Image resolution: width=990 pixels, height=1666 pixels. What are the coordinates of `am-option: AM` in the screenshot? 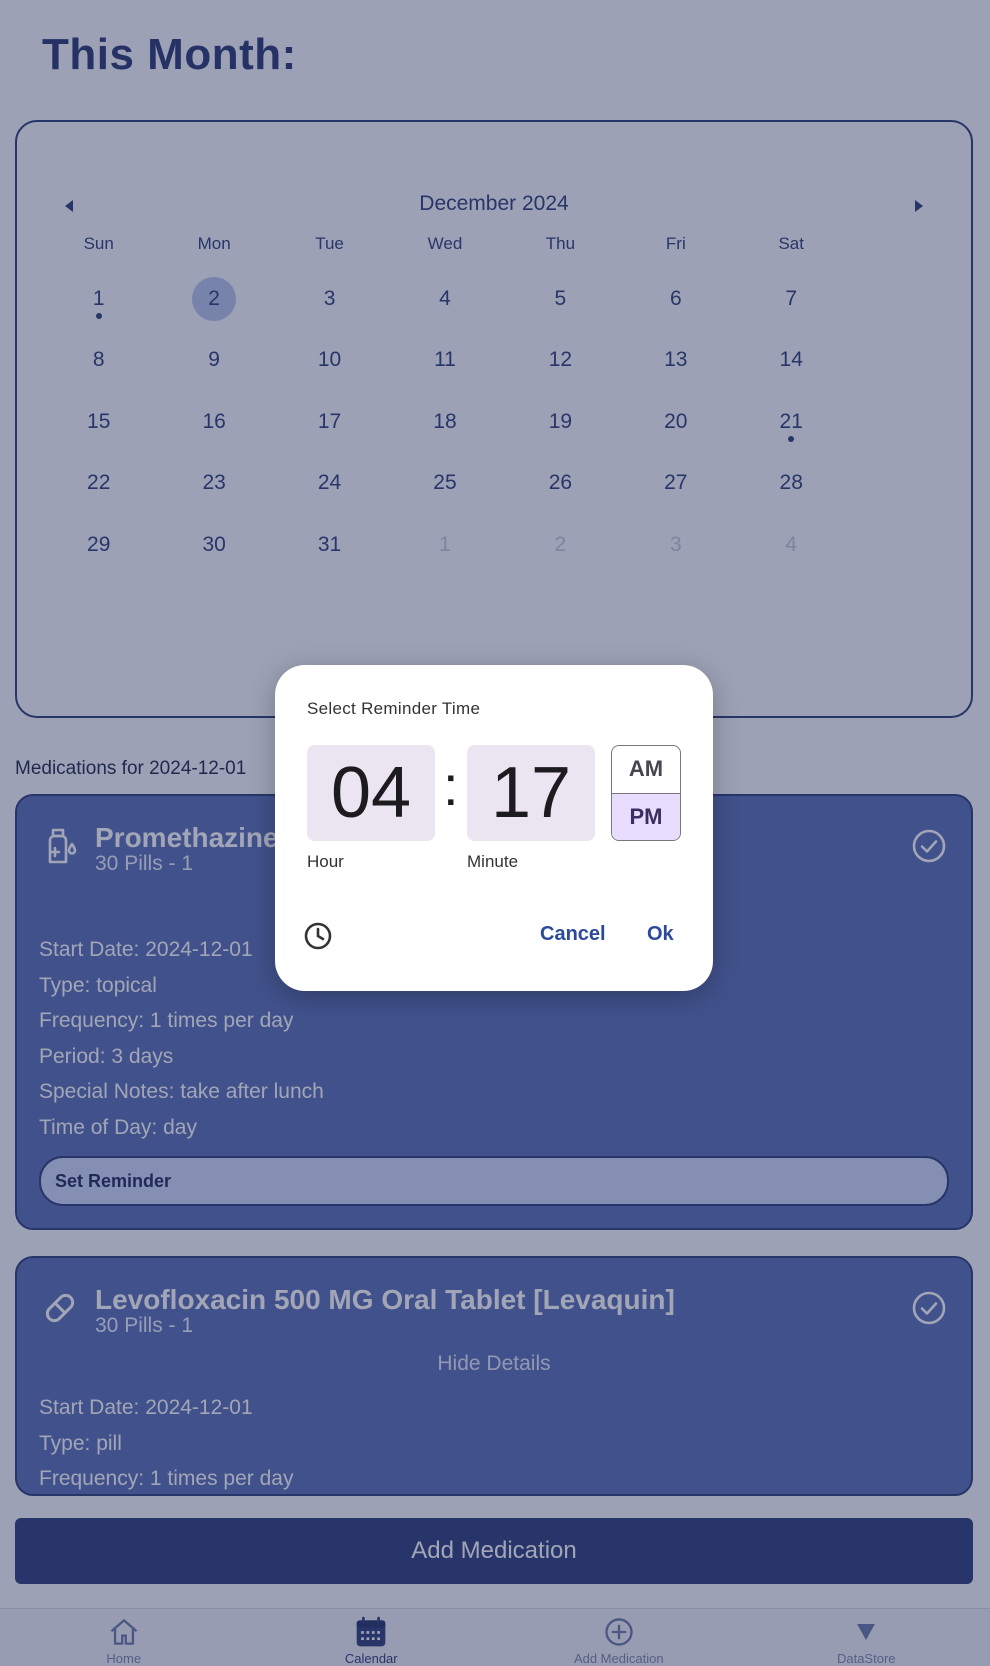 It's located at (646, 770).